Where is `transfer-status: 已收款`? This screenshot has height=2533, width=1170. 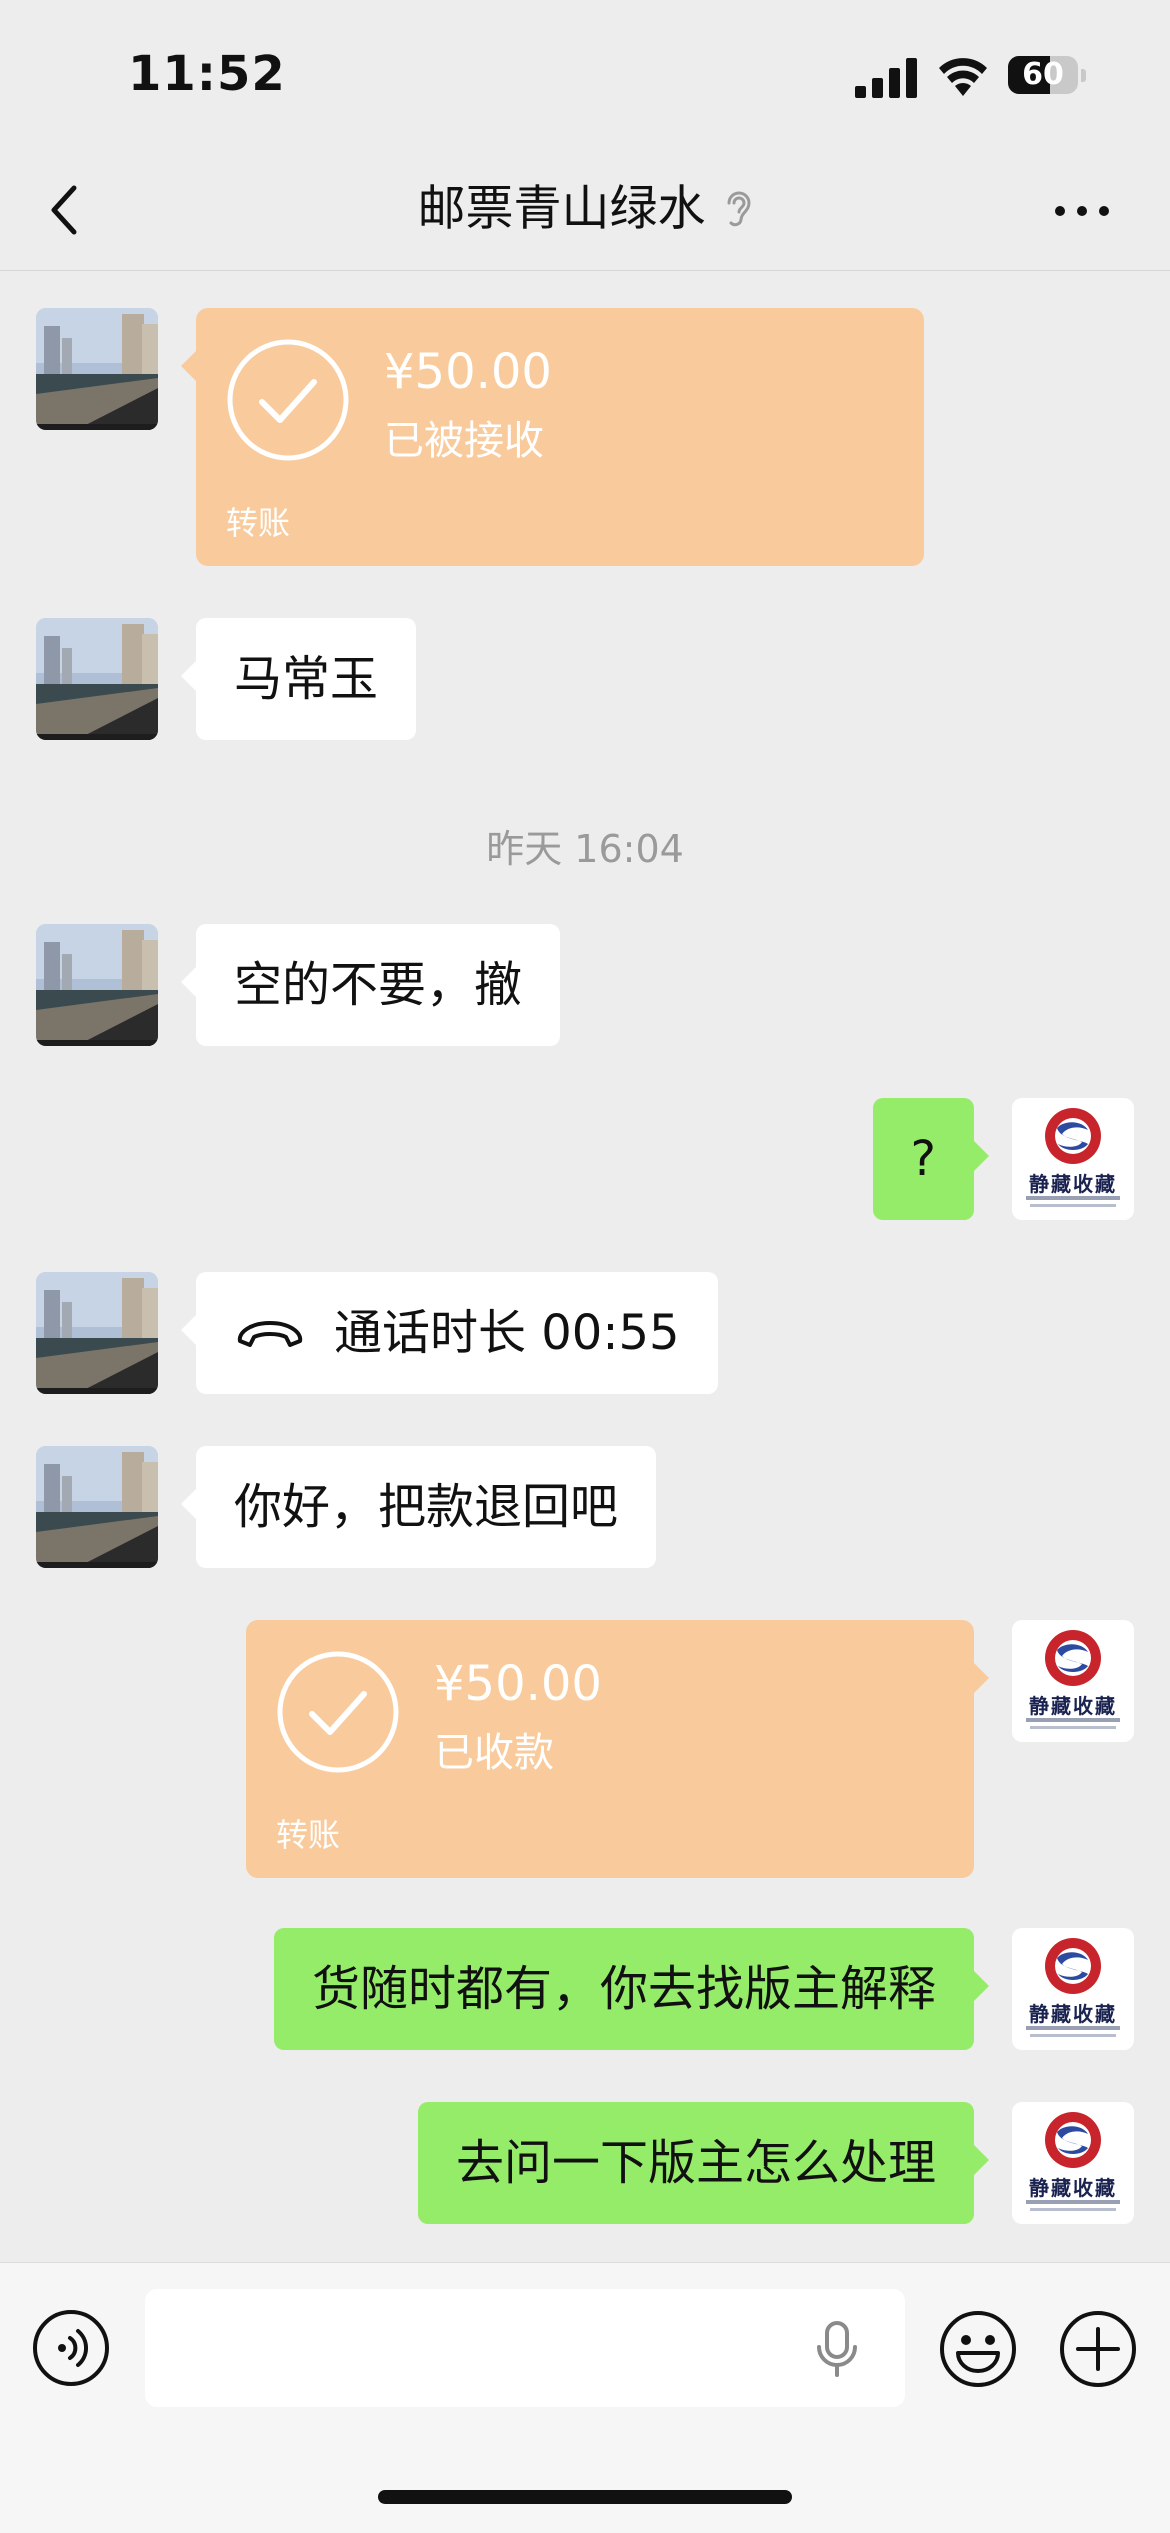
transfer-status: 已收款 is located at coordinates (494, 1753).